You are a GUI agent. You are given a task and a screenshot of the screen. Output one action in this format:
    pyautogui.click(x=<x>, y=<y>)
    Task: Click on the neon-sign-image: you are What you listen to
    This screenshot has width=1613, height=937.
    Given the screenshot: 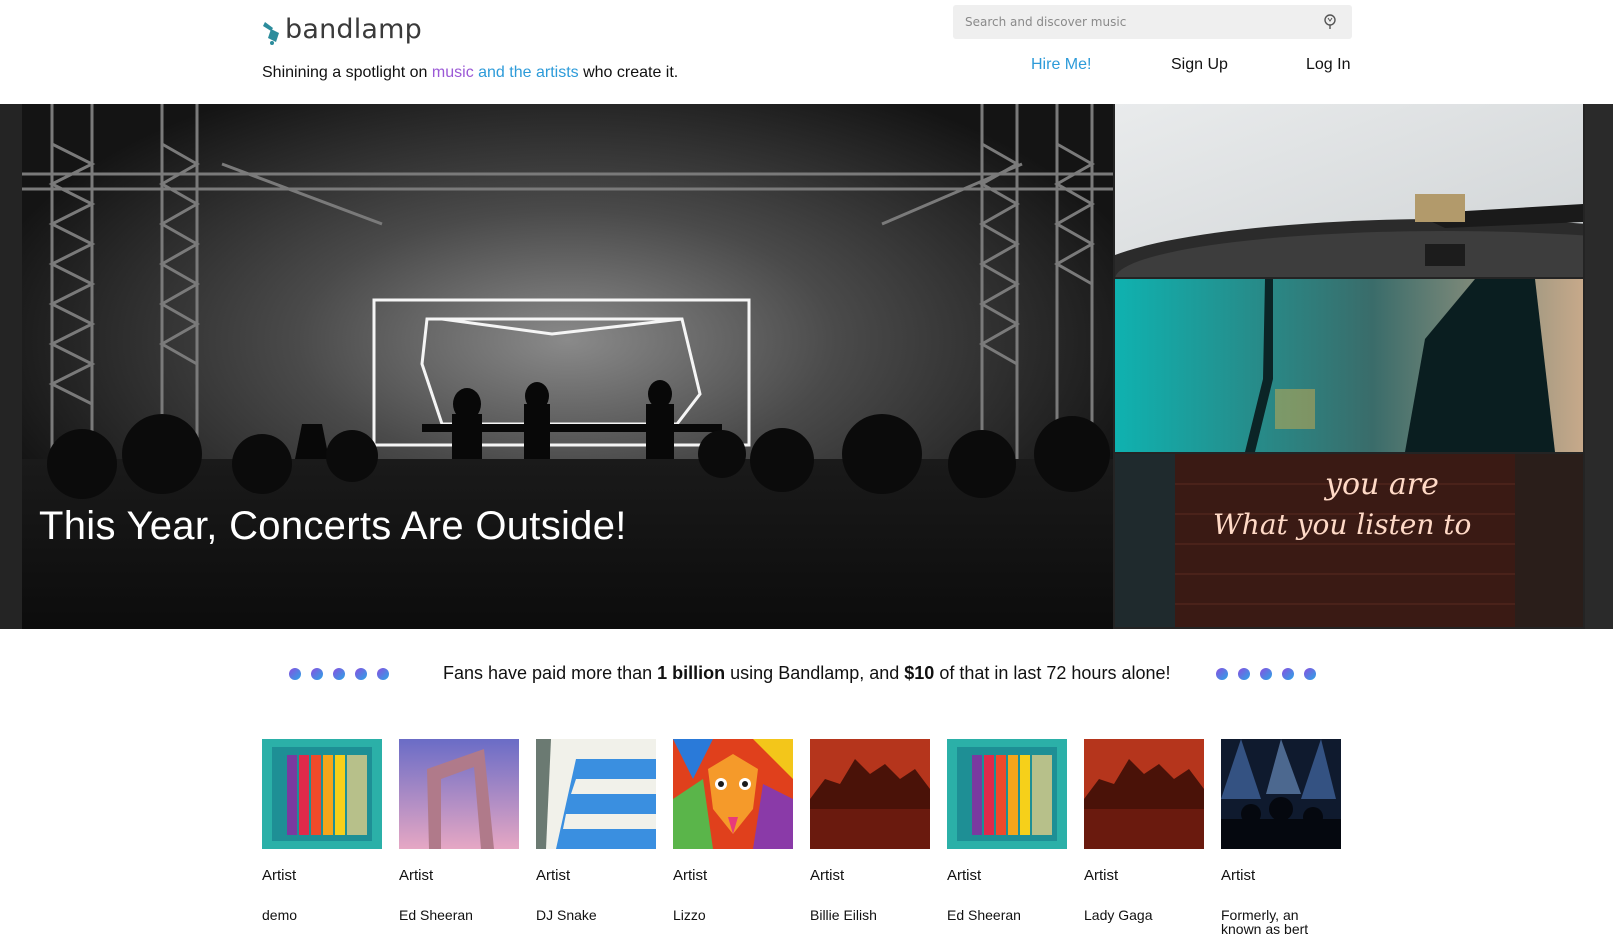 What is the action you would take?
    pyautogui.click(x=1349, y=540)
    